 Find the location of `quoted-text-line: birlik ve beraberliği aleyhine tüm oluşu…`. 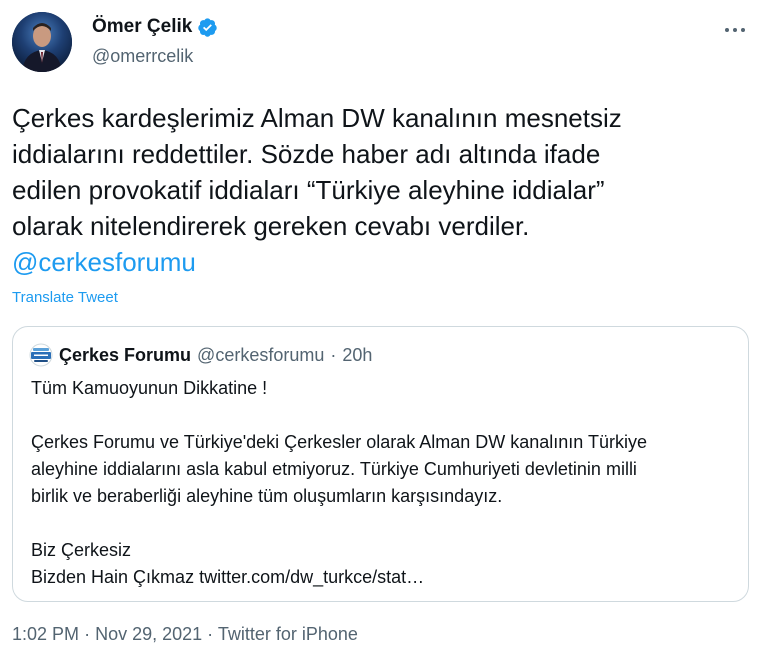

quoted-text-line: birlik ve beraberliği aleyhine tüm oluşu… is located at coordinates (267, 496).